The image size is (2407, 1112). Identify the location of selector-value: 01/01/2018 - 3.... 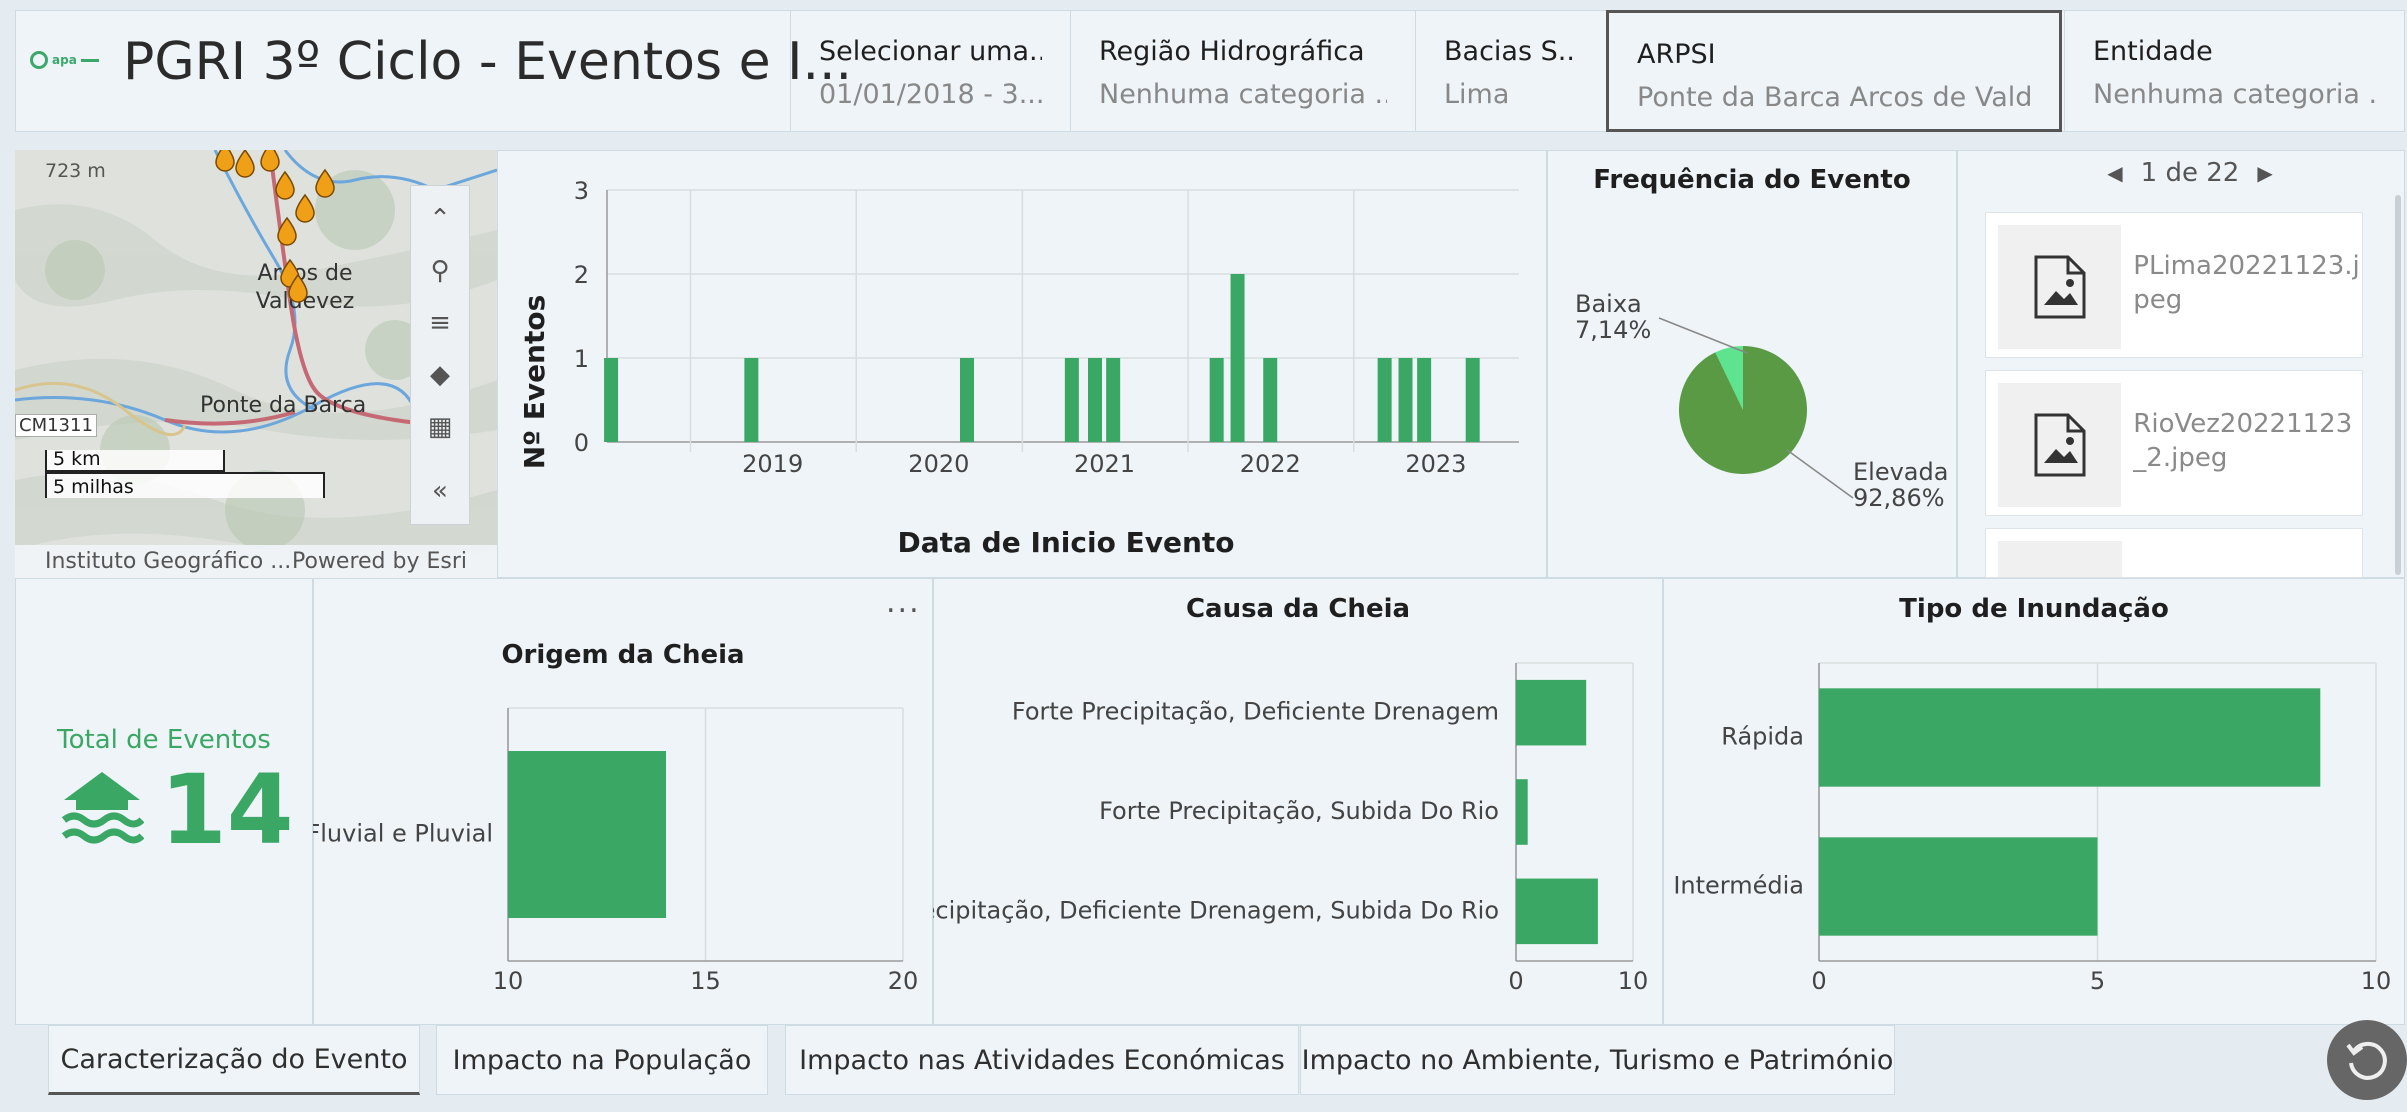
(930, 94).